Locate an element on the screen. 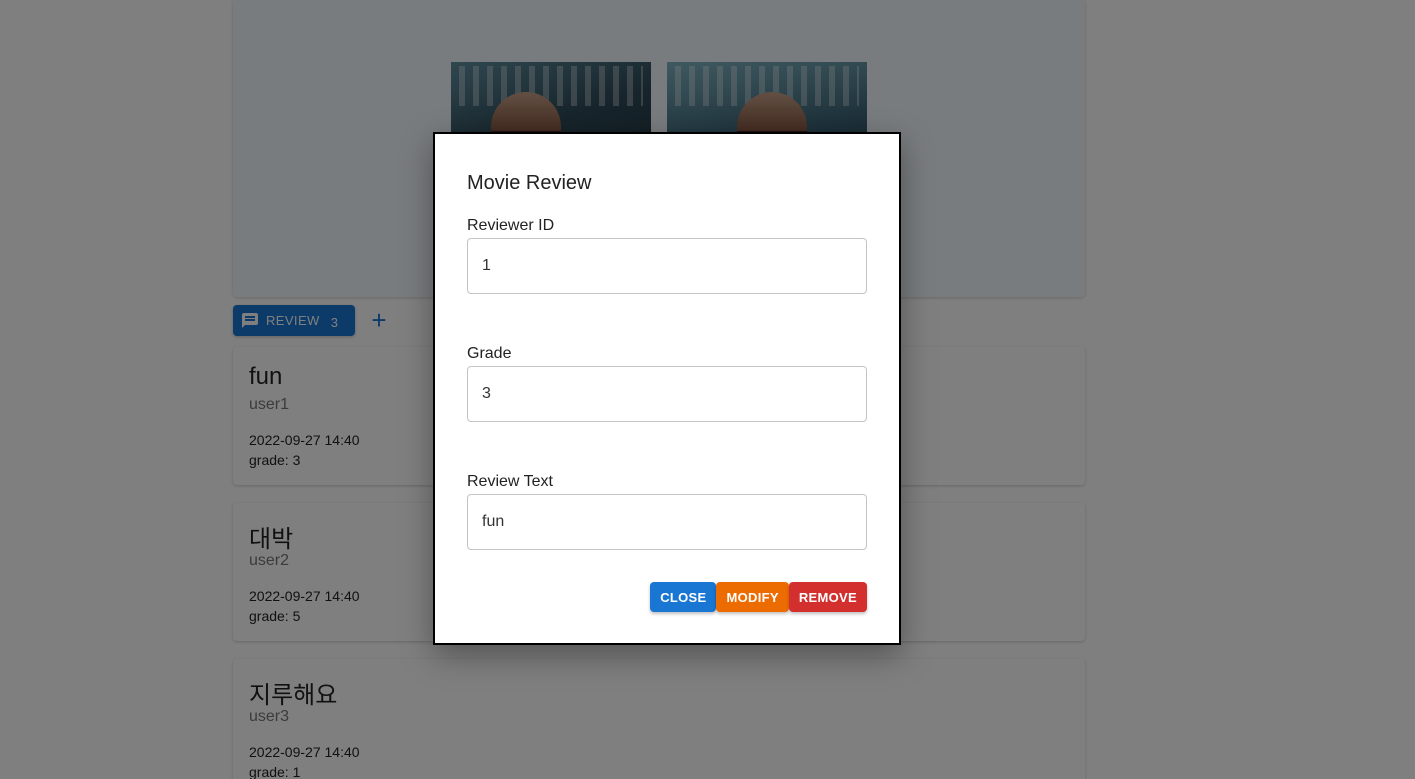  grade-input is located at coordinates (667, 394).